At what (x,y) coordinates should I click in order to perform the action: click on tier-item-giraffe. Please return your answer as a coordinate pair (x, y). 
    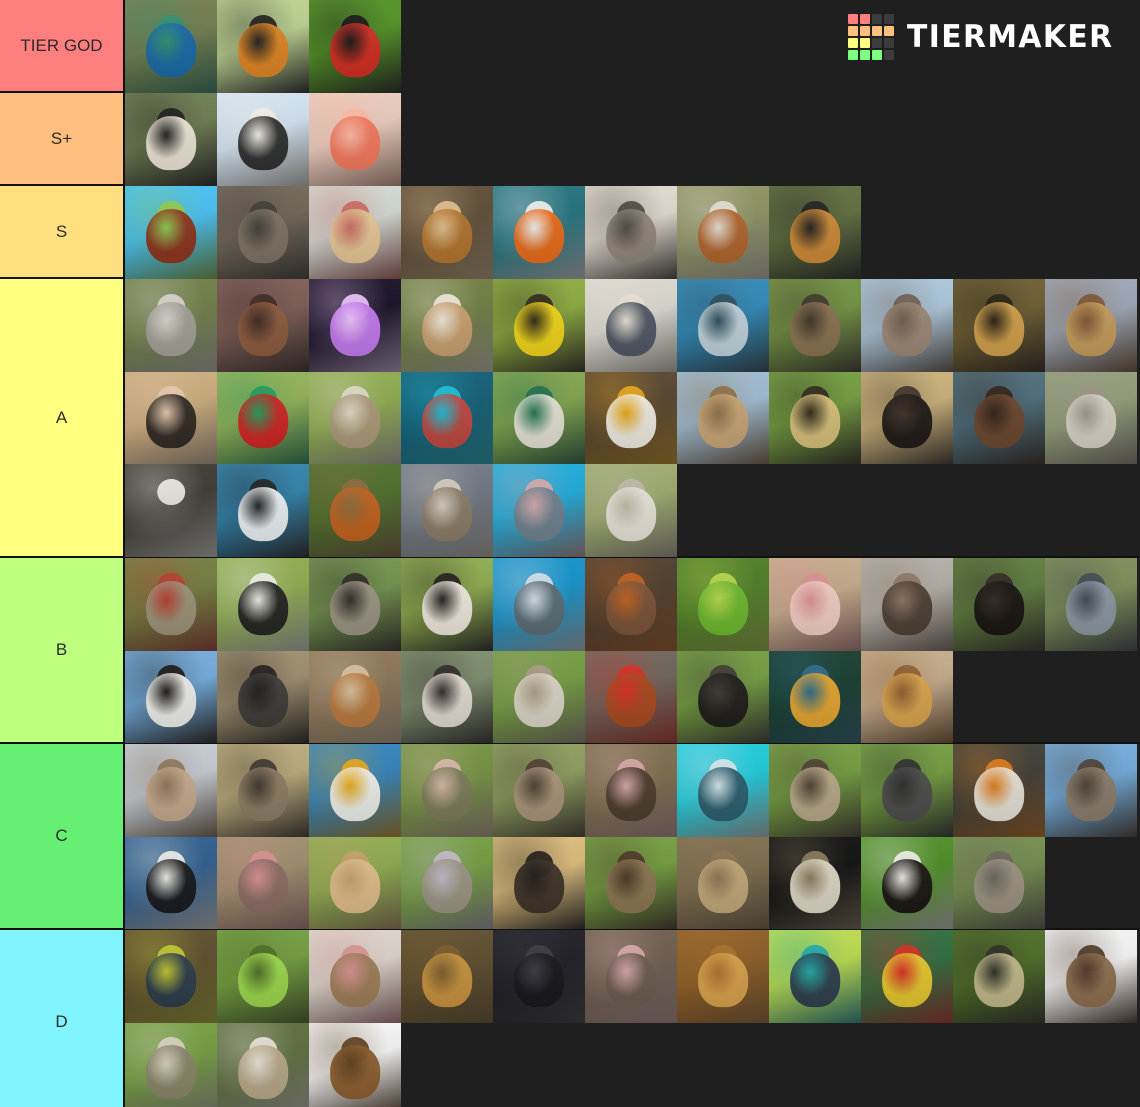
    Looking at the image, I should click on (1091, 325).